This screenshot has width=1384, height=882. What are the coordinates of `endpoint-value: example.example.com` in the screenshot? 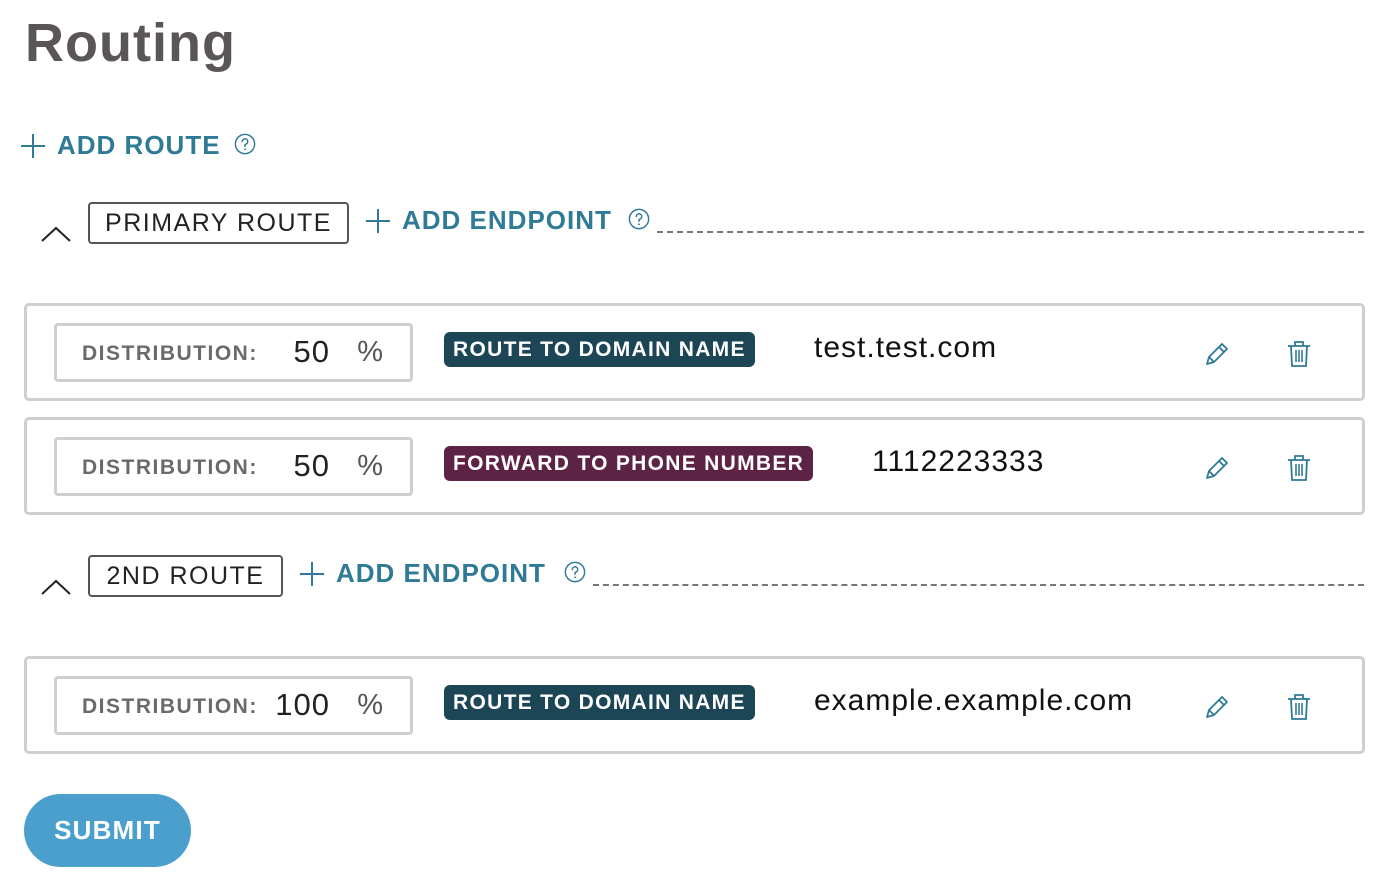 It's located at (974, 700).